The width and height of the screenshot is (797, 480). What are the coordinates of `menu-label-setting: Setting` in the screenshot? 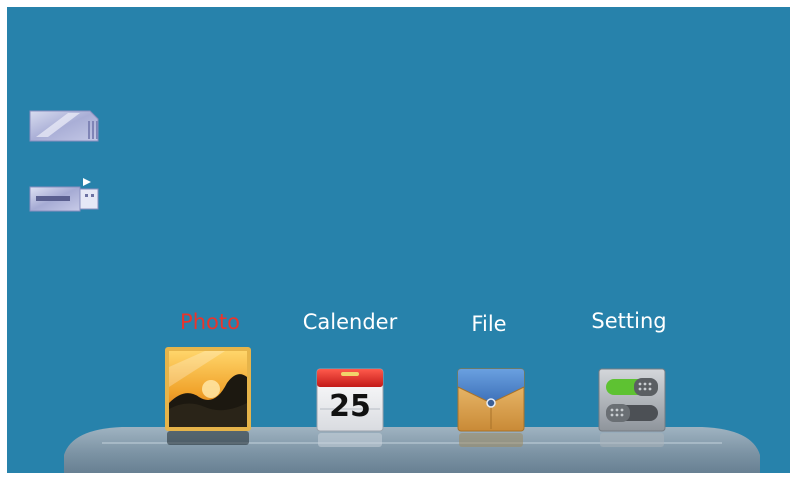 It's located at (628, 321).